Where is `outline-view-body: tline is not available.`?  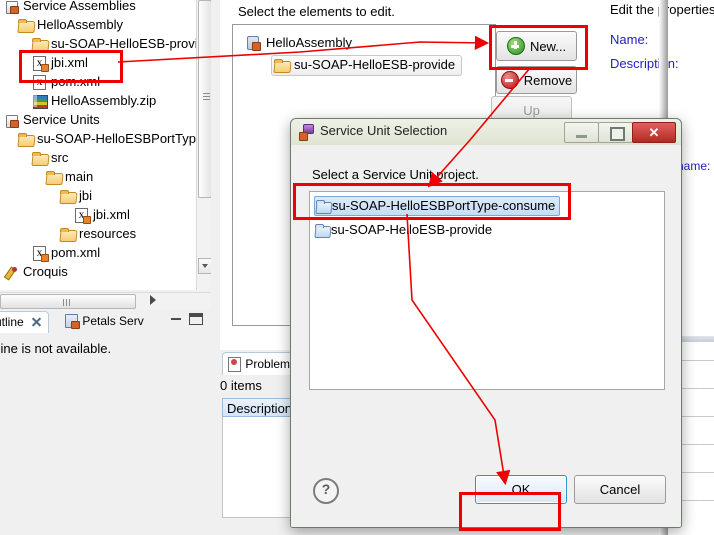 outline-view-body: tline is not available. is located at coordinates (105, 434).